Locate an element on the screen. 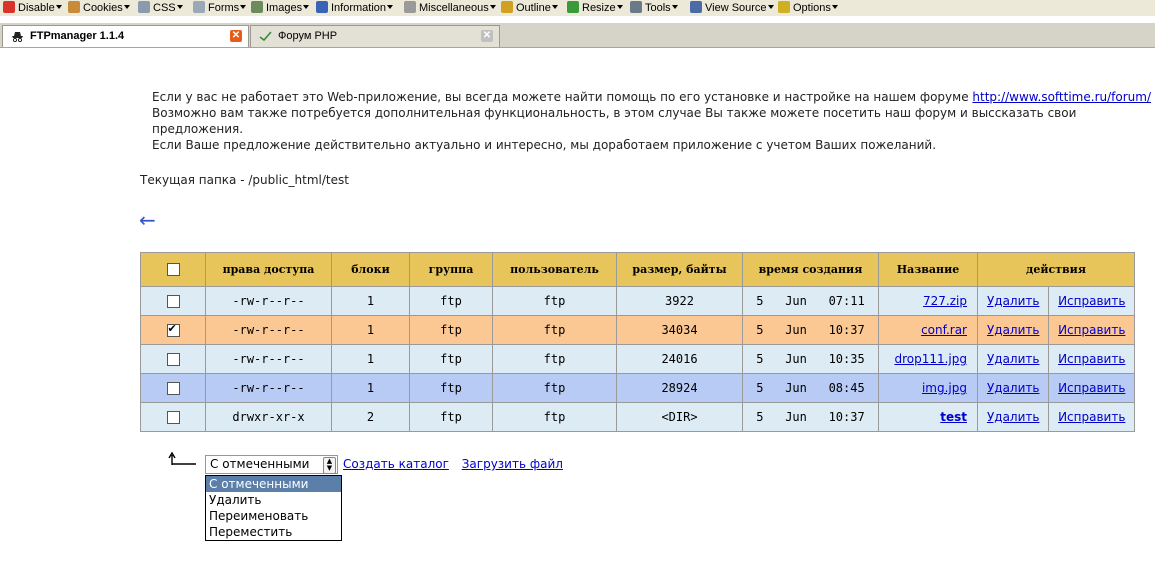 The width and height of the screenshot is (1155, 561). cookies-icon is located at coordinates (74, 7).